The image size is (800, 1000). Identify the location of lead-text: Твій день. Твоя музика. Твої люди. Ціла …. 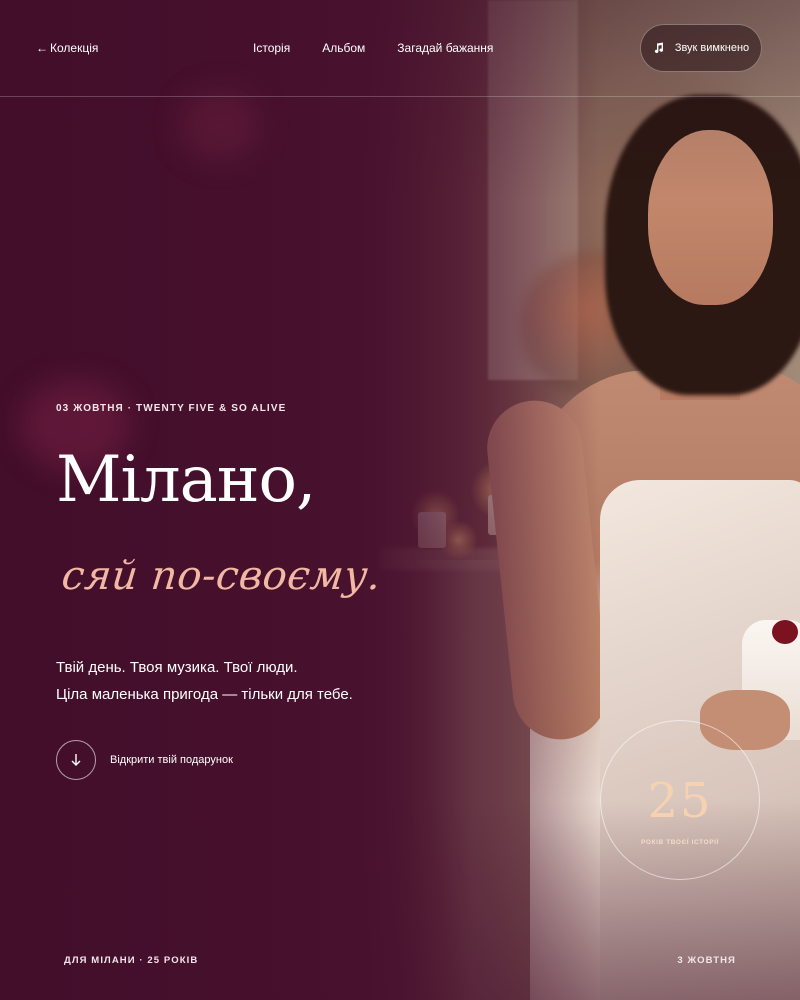
(204, 681).